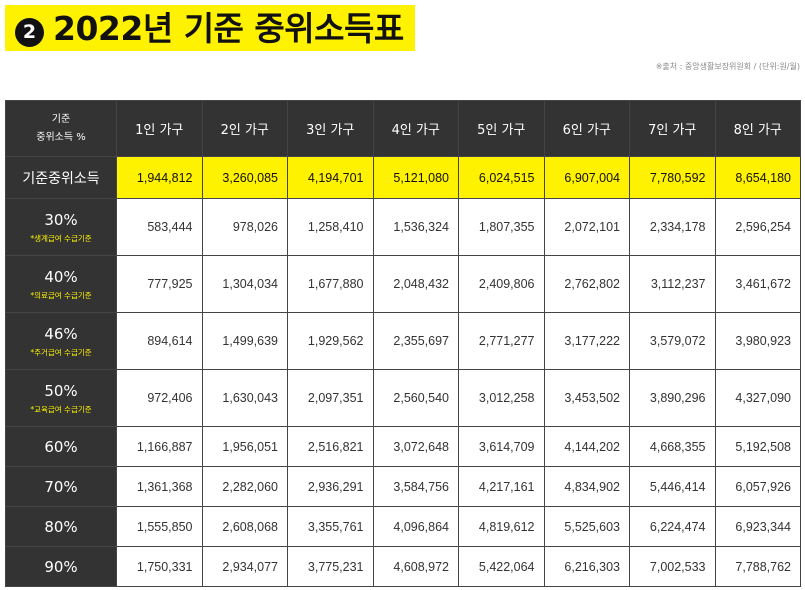 This screenshot has height=590, width=805. Describe the element at coordinates (586, 284) in the screenshot. I see `table-cell: 2,762,802` at that location.